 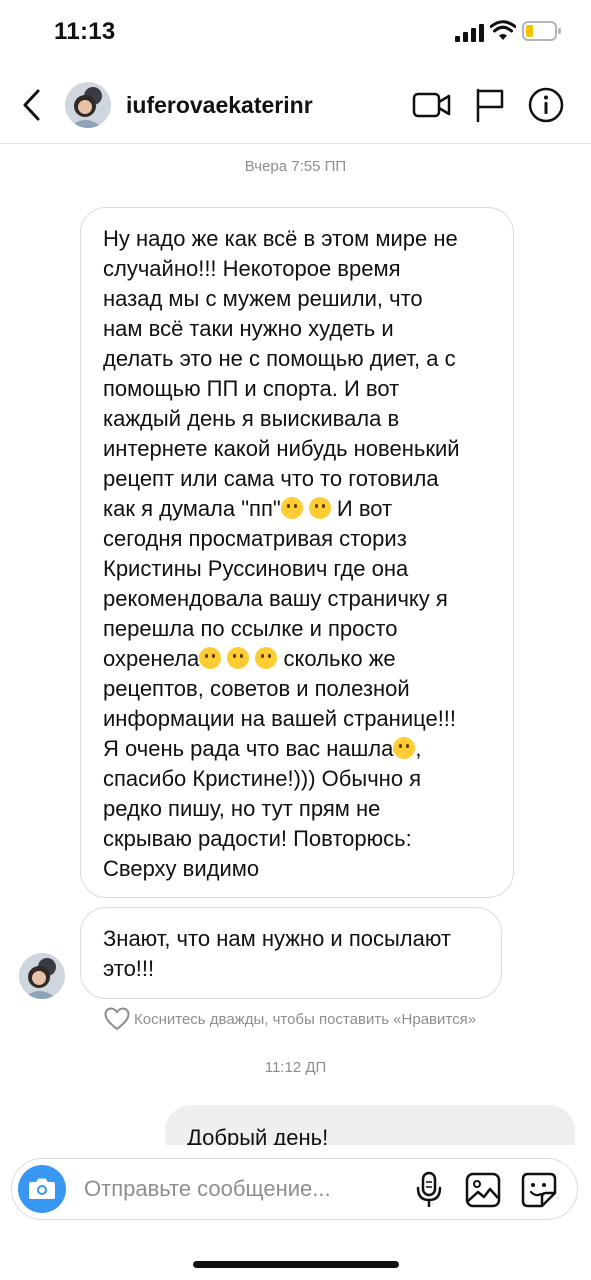 What do you see at coordinates (85, 31) in the screenshot?
I see `status-time: 11:13` at bounding box center [85, 31].